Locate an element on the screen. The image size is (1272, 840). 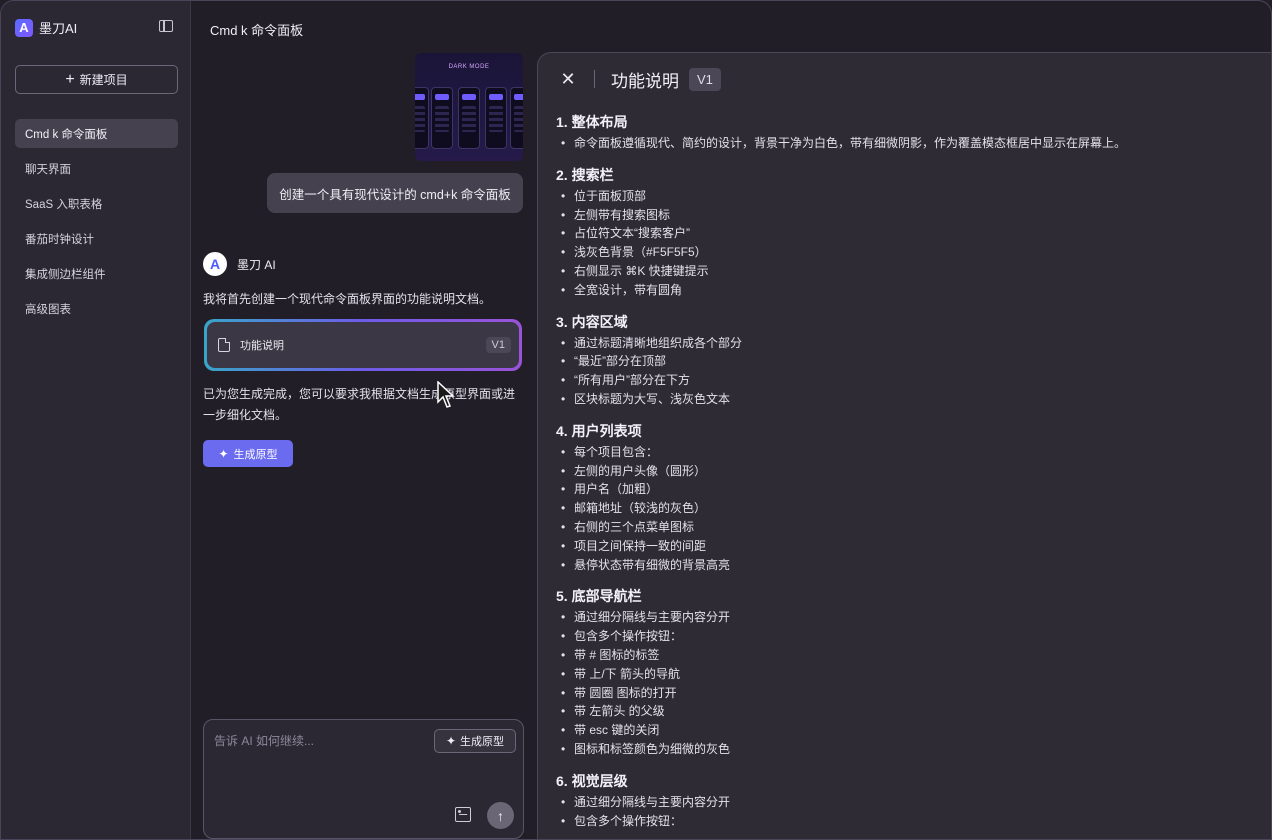
attached-image-thumbnail: DARK MODE is located at coordinates (469, 107).